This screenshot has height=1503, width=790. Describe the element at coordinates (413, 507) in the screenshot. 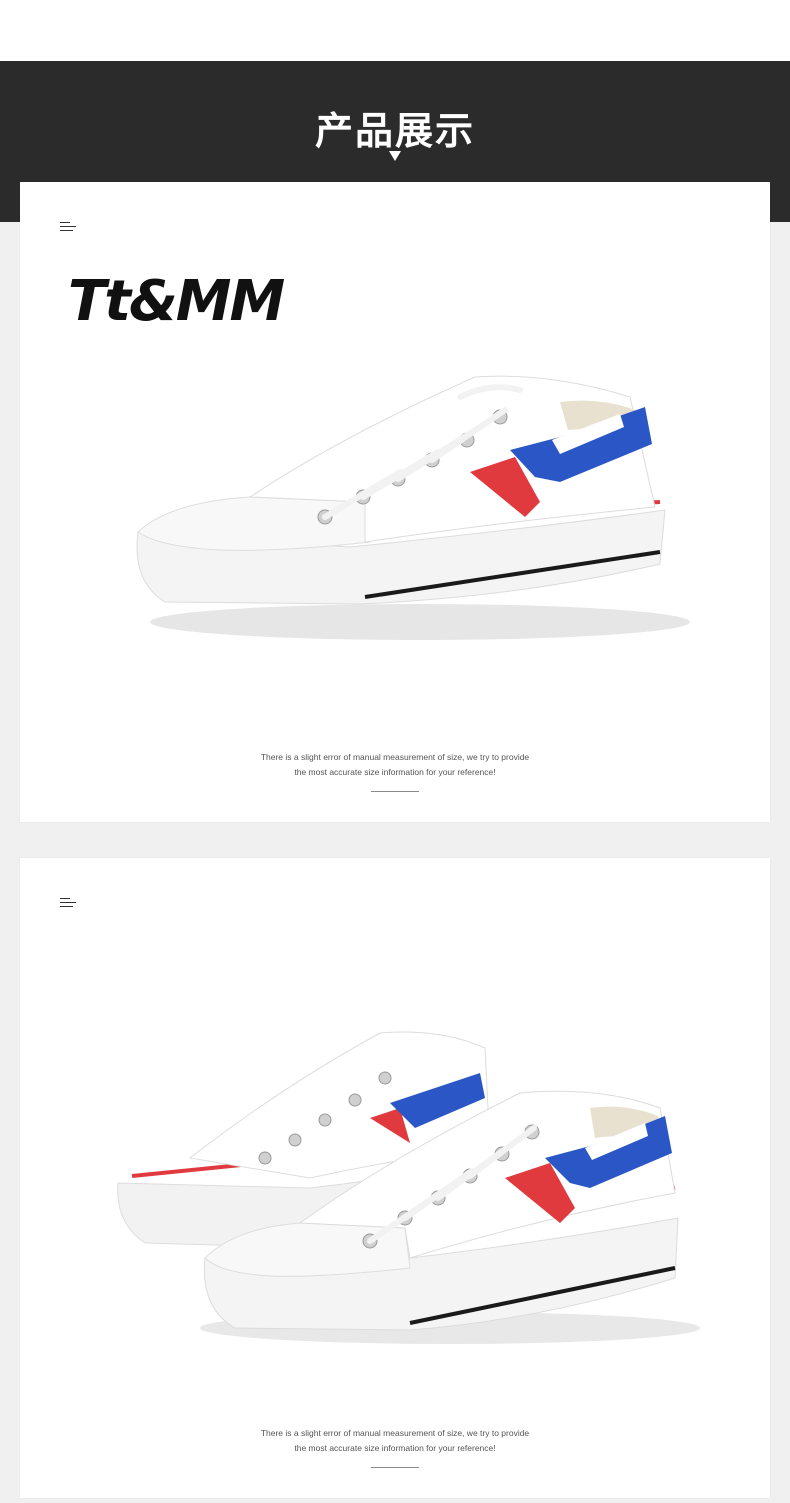

I see `sneaker-side-image` at that location.